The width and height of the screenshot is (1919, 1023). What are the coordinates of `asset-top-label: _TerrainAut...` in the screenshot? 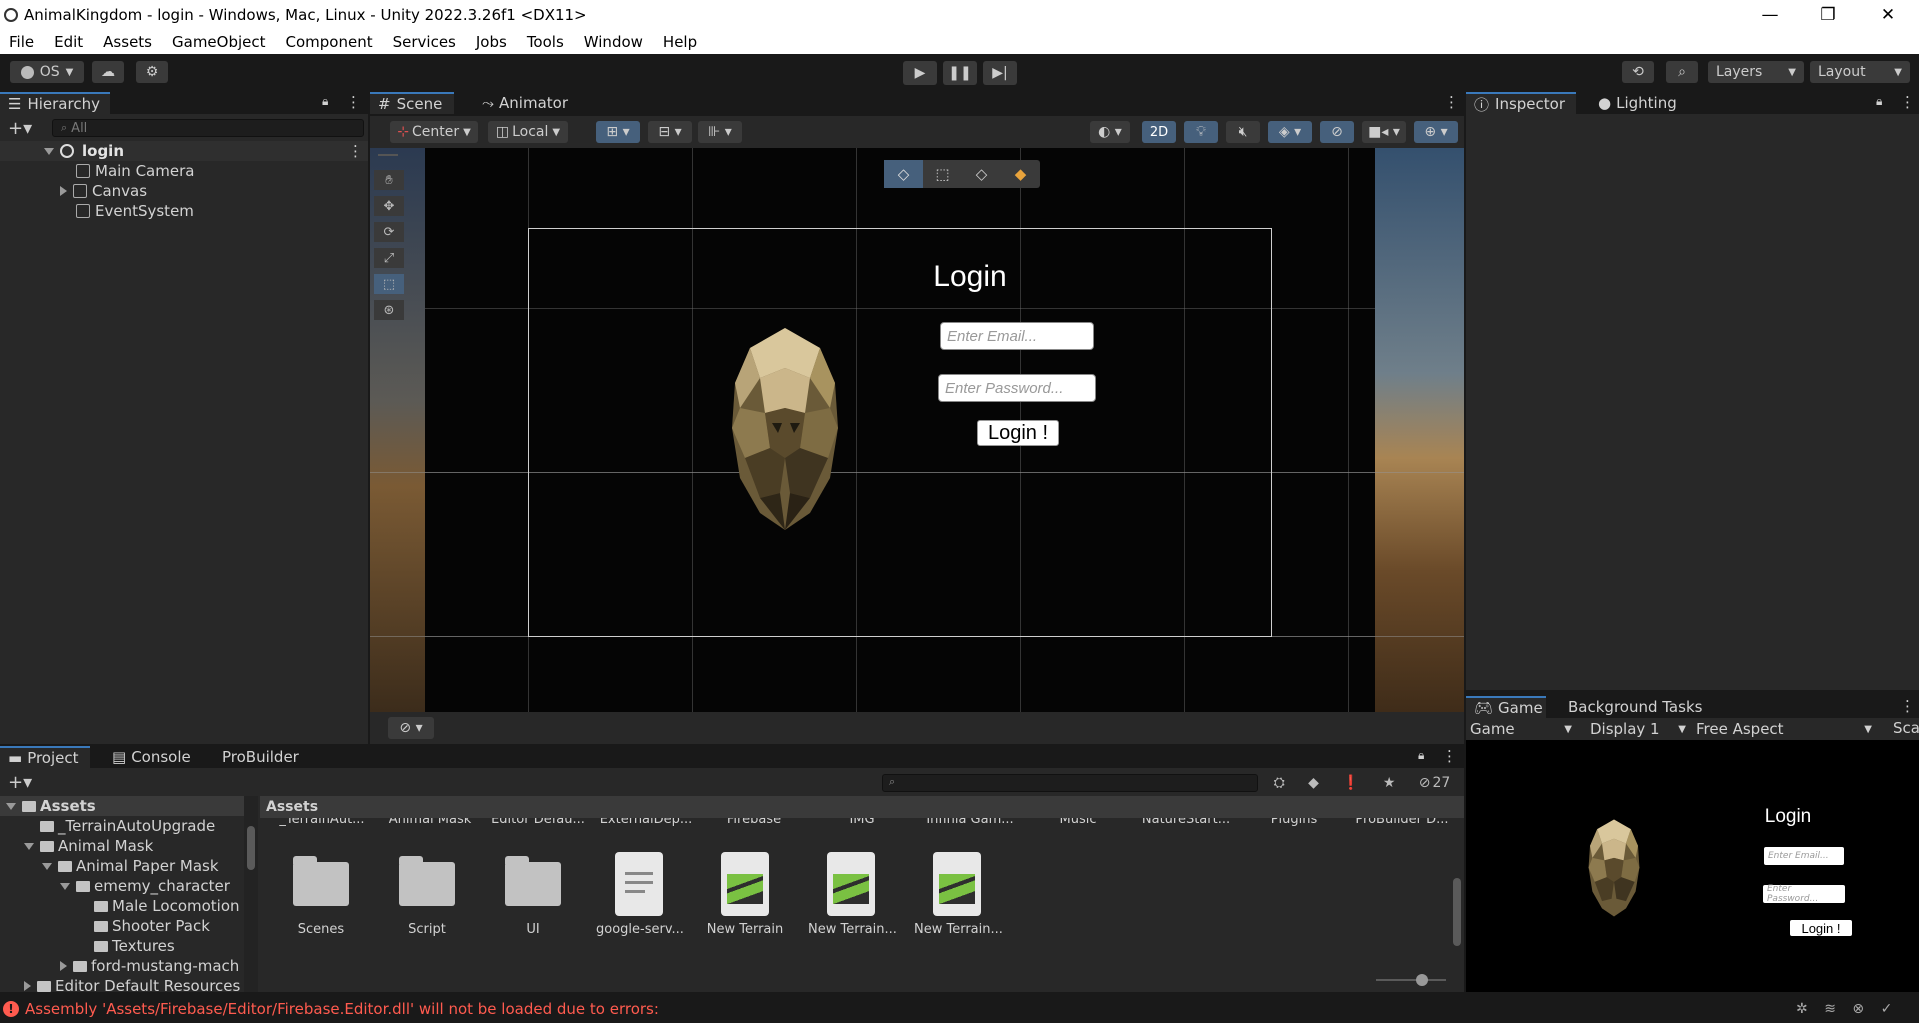 It's located at (322, 822).